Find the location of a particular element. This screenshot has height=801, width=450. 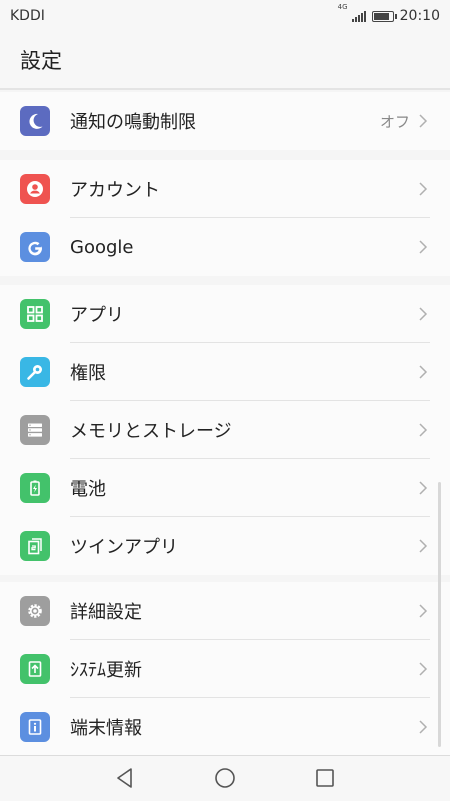

settings-item-label: メモリとストレージ is located at coordinates (151, 431).